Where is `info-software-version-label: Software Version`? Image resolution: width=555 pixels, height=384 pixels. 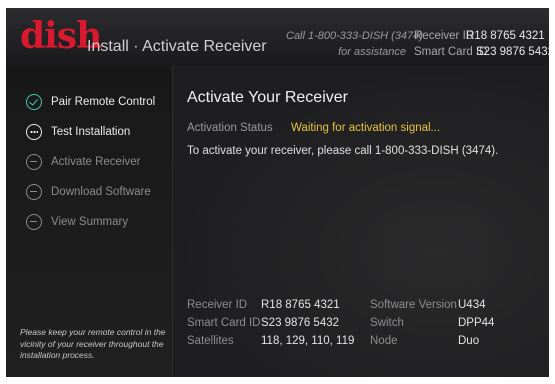 info-software-version-label: Software Version is located at coordinates (413, 305).